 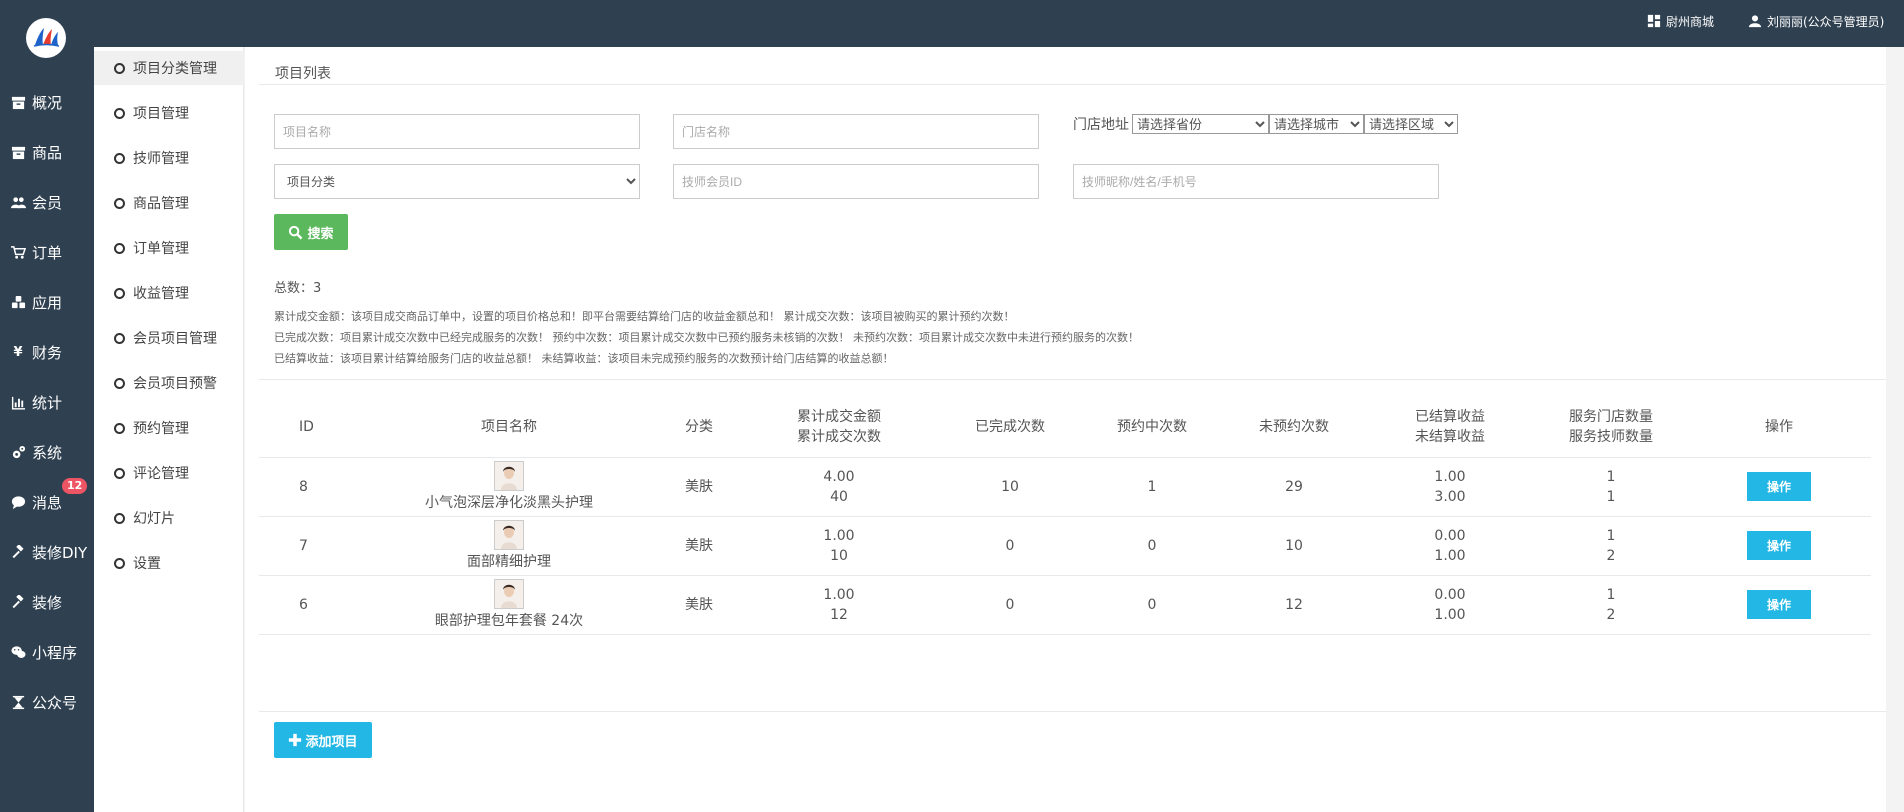 I want to click on col-op: 操作, so click(x=1779, y=427).